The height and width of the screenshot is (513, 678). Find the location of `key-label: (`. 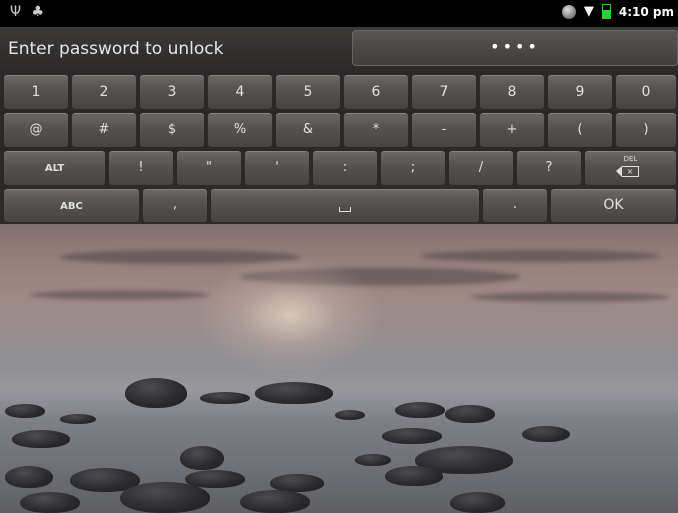

key-label: ( is located at coordinates (580, 129).